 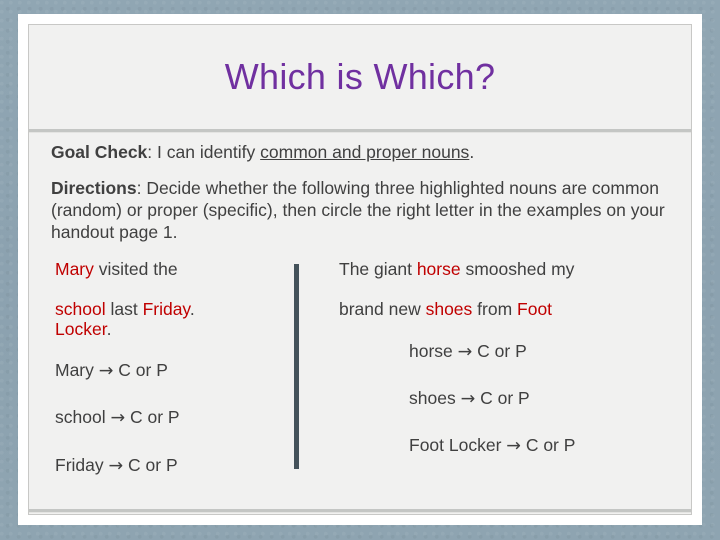 What do you see at coordinates (74, 269) in the screenshot?
I see `highlighted-noun: Mary` at bounding box center [74, 269].